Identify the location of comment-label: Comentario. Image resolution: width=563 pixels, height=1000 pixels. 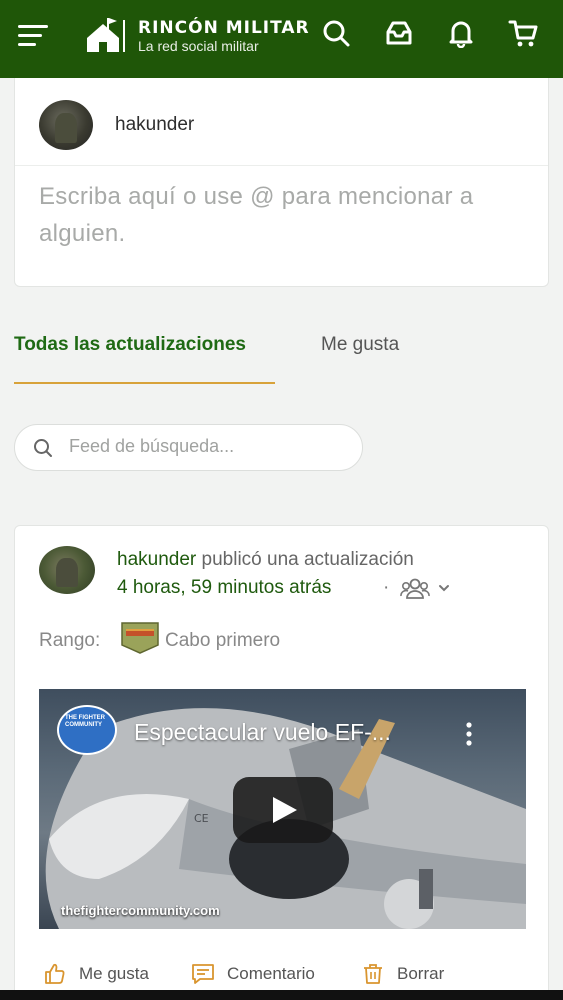
(271, 973).